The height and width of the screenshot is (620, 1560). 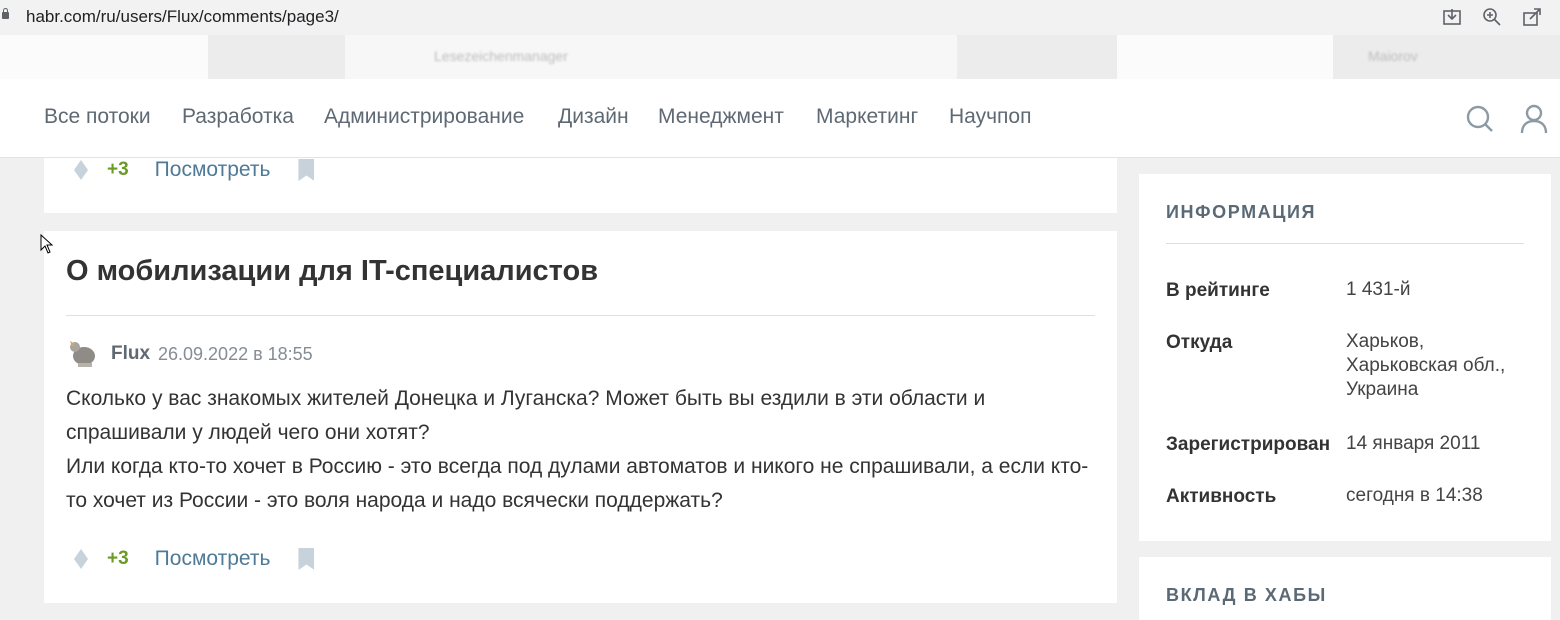 What do you see at coordinates (1480, 121) in the screenshot?
I see `search-icon` at bounding box center [1480, 121].